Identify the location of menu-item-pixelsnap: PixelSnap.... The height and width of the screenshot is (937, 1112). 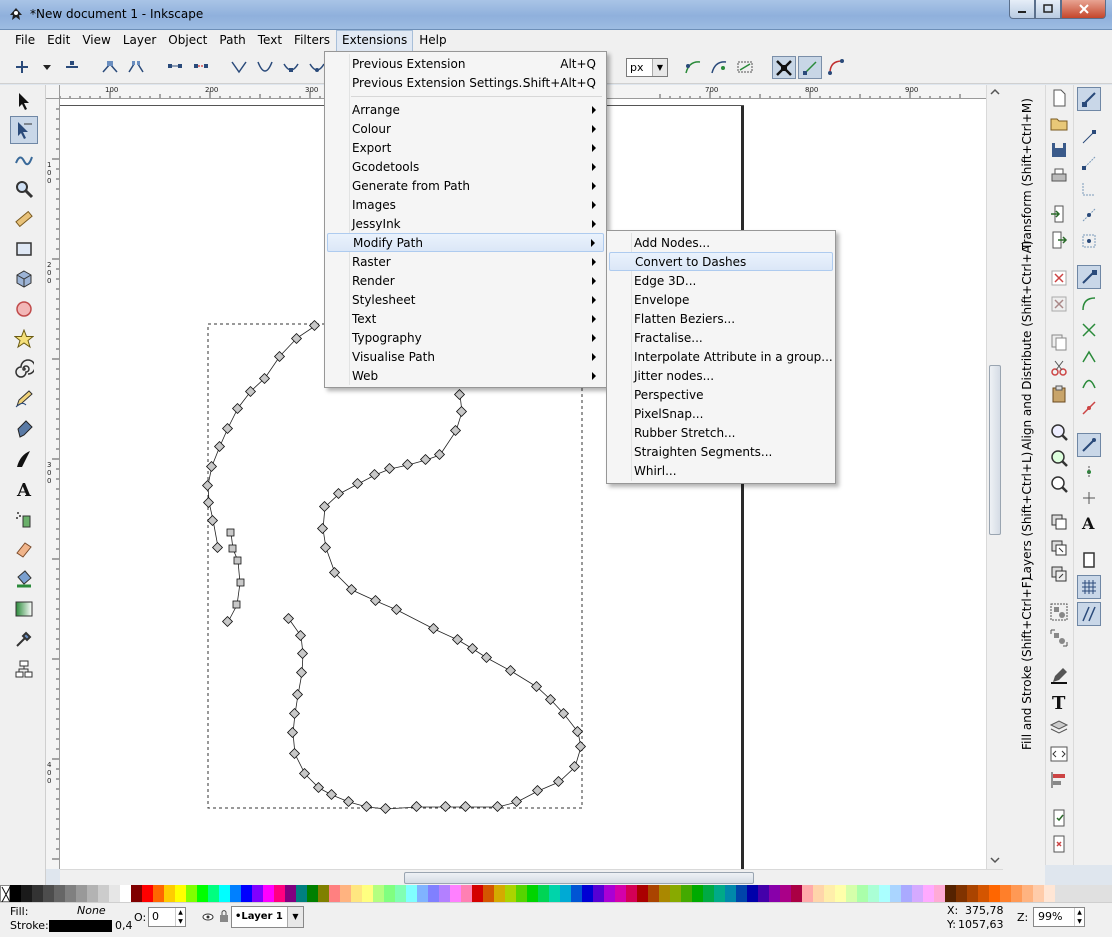
(721, 414).